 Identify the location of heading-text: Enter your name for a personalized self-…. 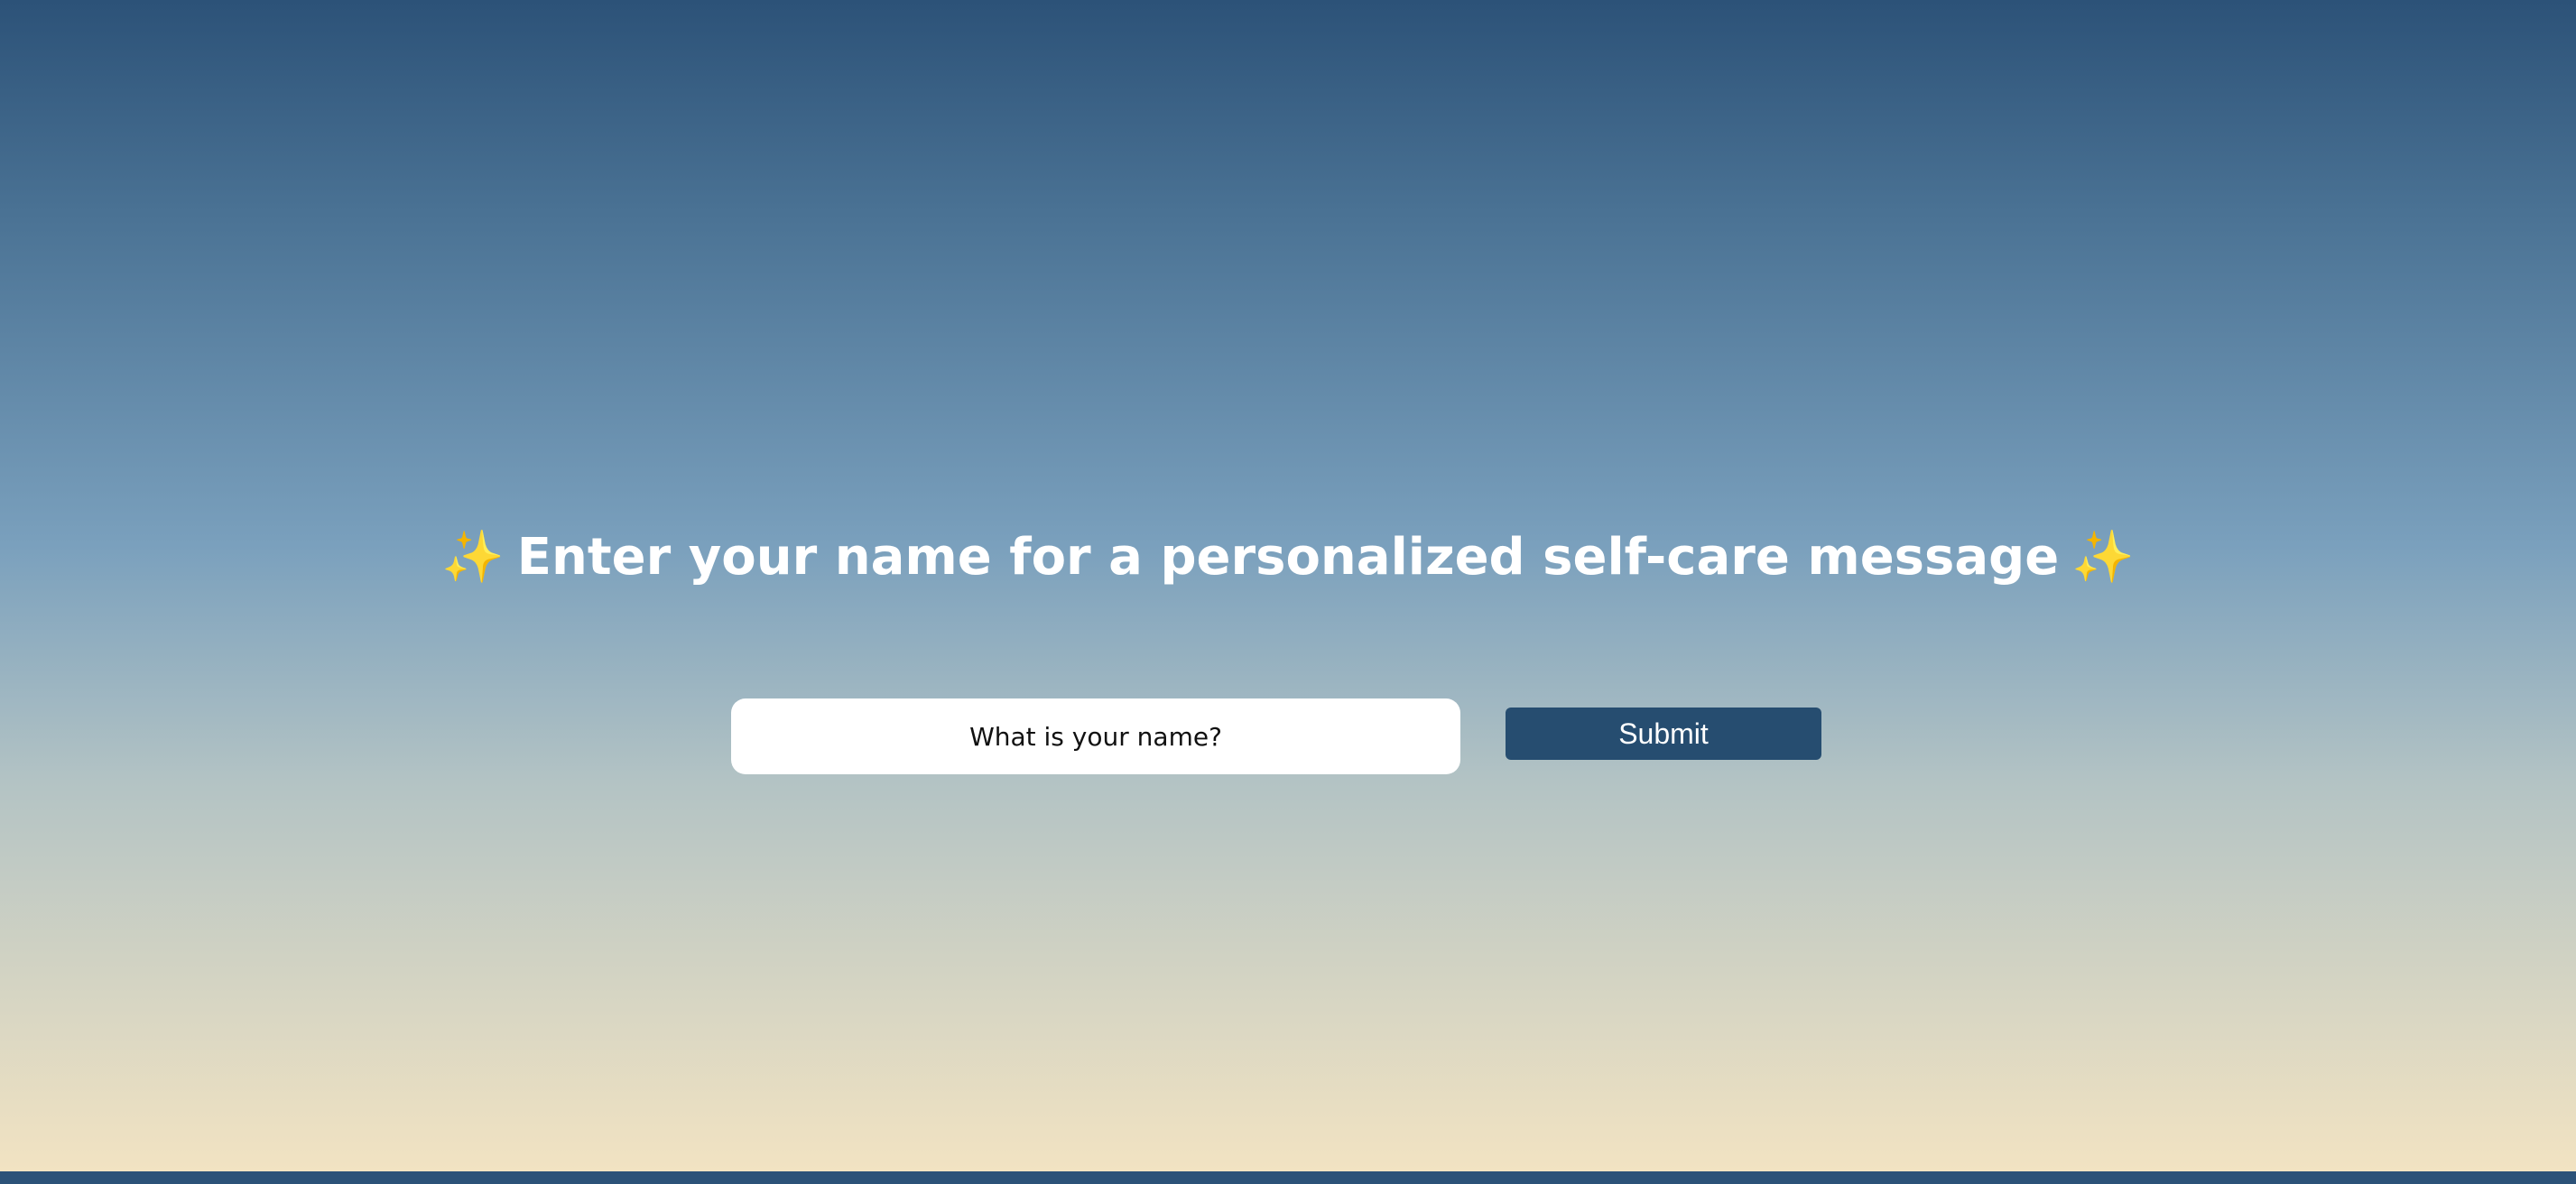
(1288, 557).